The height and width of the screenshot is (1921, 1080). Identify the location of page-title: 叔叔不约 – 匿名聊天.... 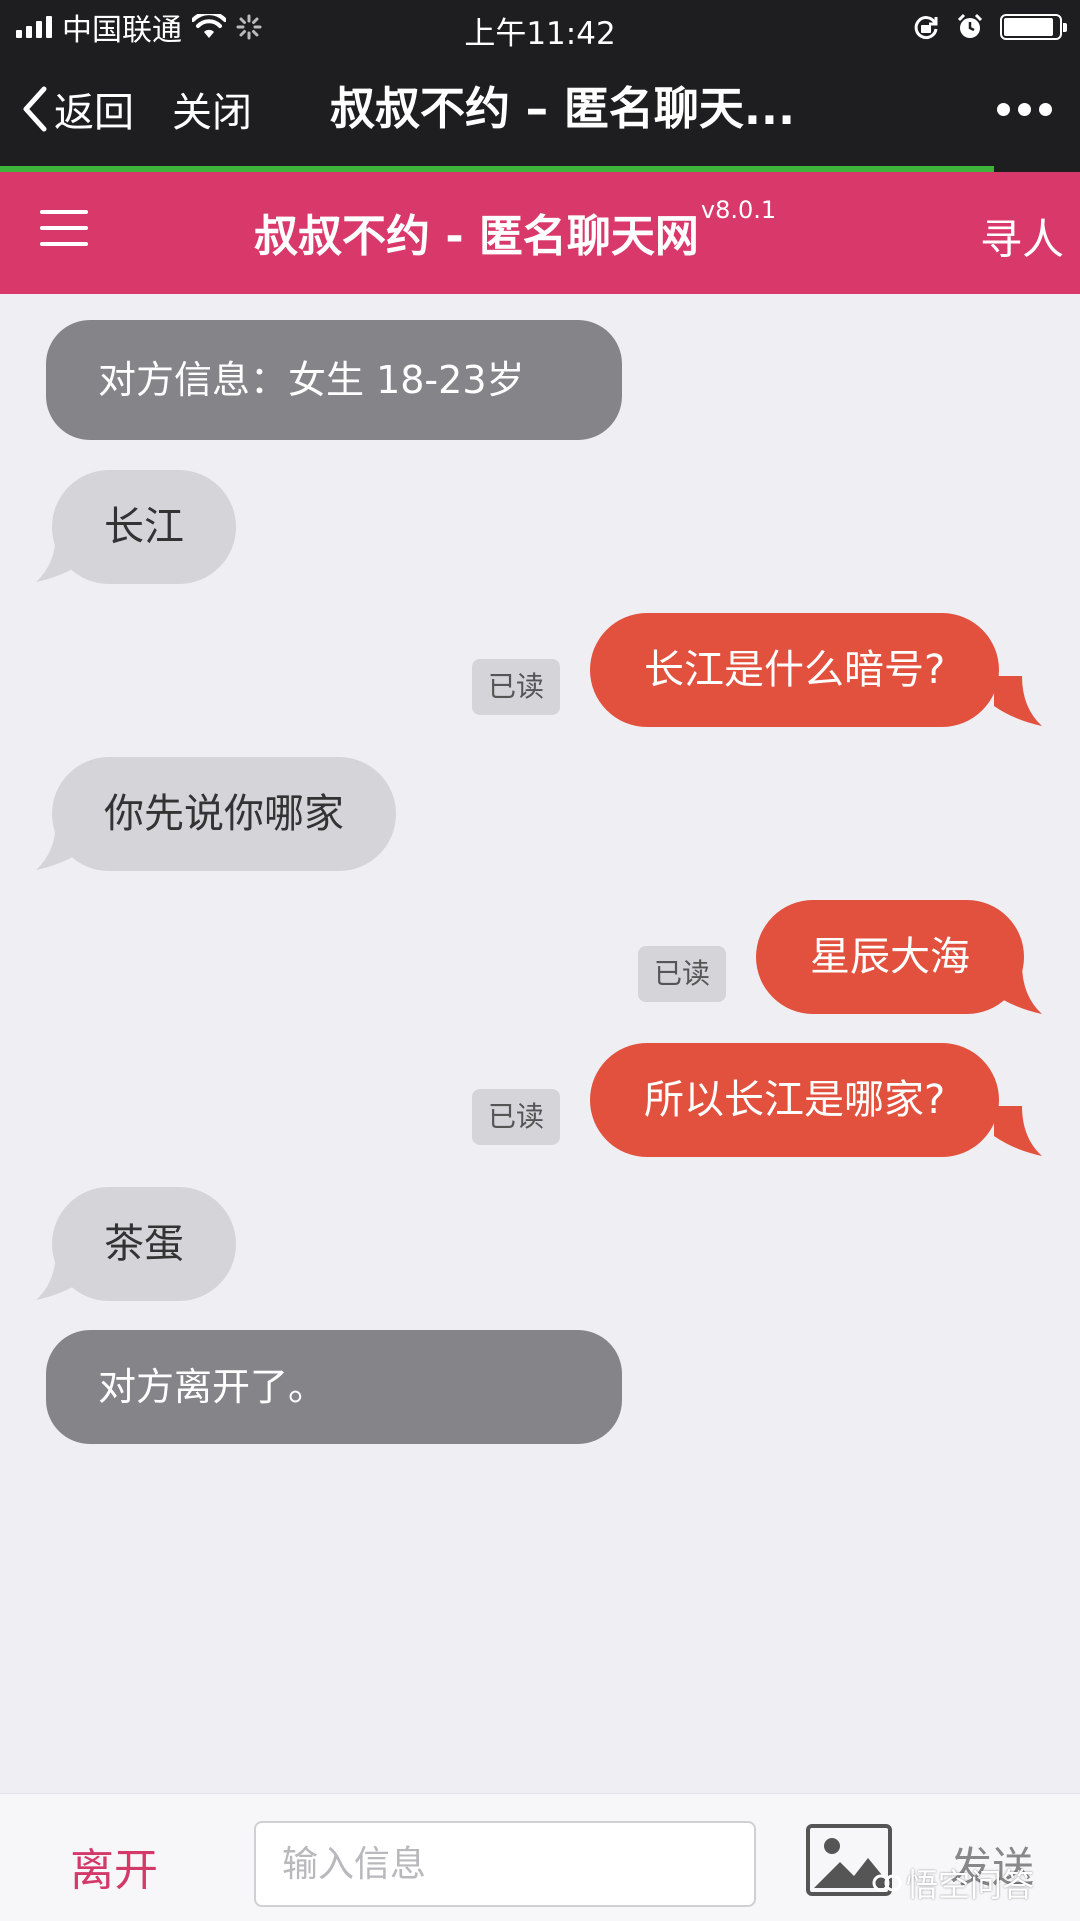
(563, 108).